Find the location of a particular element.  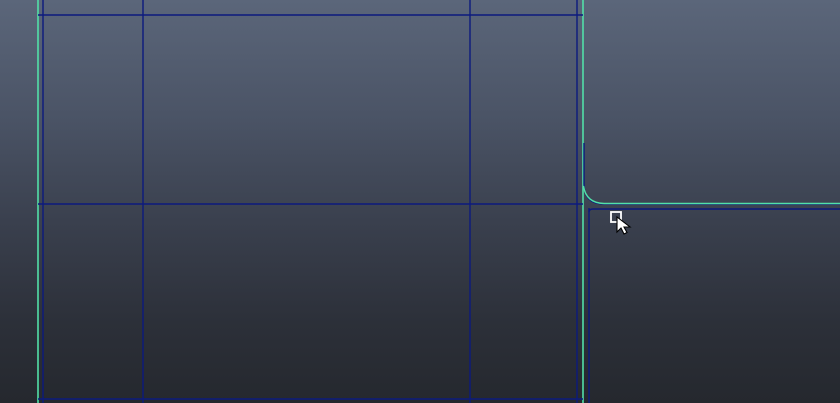

mesh-corner-curve is located at coordinates (711, 174).